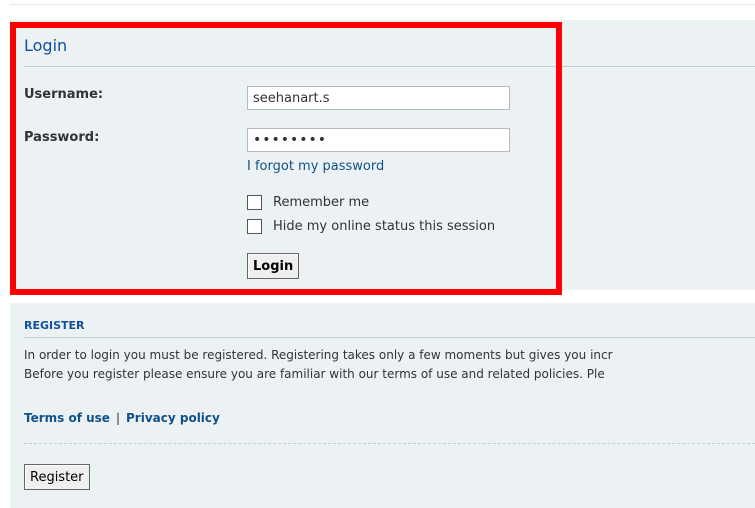 This screenshot has height=508, width=755. Describe the element at coordinates (384, 226) in the screenshot. I see `hide-online-status-label: Hide my online status this session` at that location.